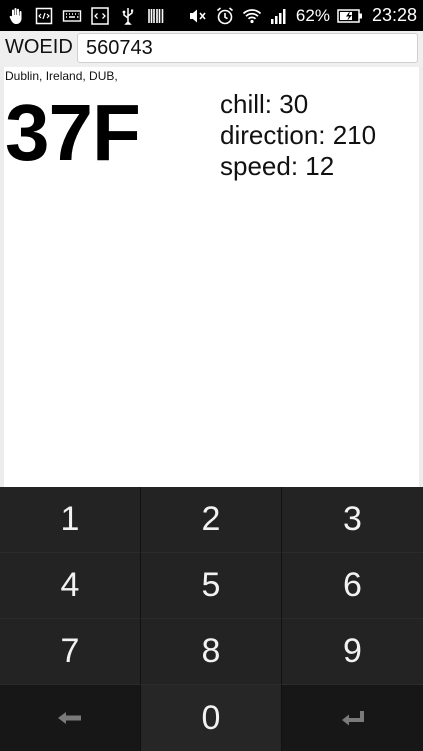 The width and height of the screenshot is (423, 751). I want to click on wind-chill: chill: 30, so click(264, 104).